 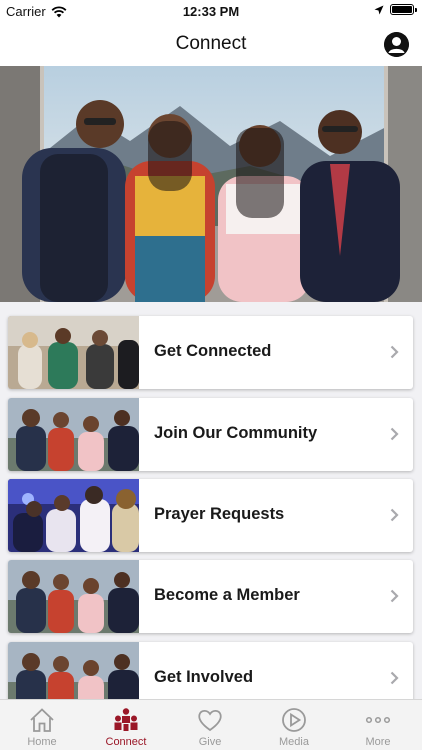 What do you see at coordinates (403, 9) in the screenshot?
I see `battery-icon` at bounding box center [403, 9].